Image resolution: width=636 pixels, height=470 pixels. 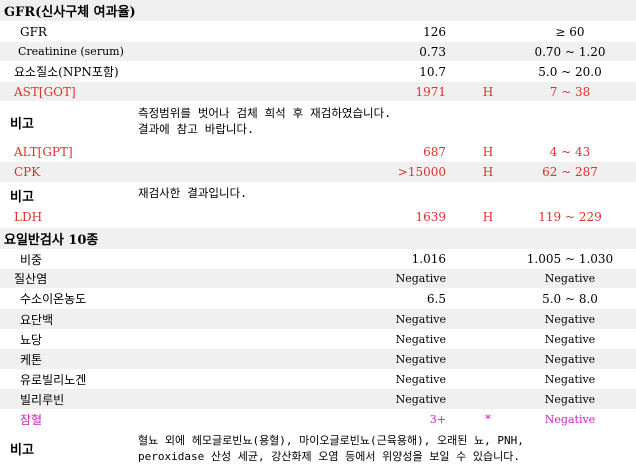 I want to click on test-flag: *, so click(x=488, y=419).